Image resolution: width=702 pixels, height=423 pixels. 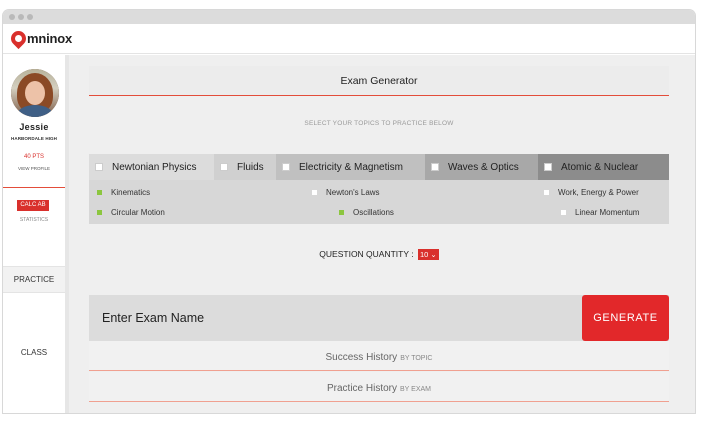 I want to click on success-history-link: Success History BY TOPIC, so click(x=379, y=356).